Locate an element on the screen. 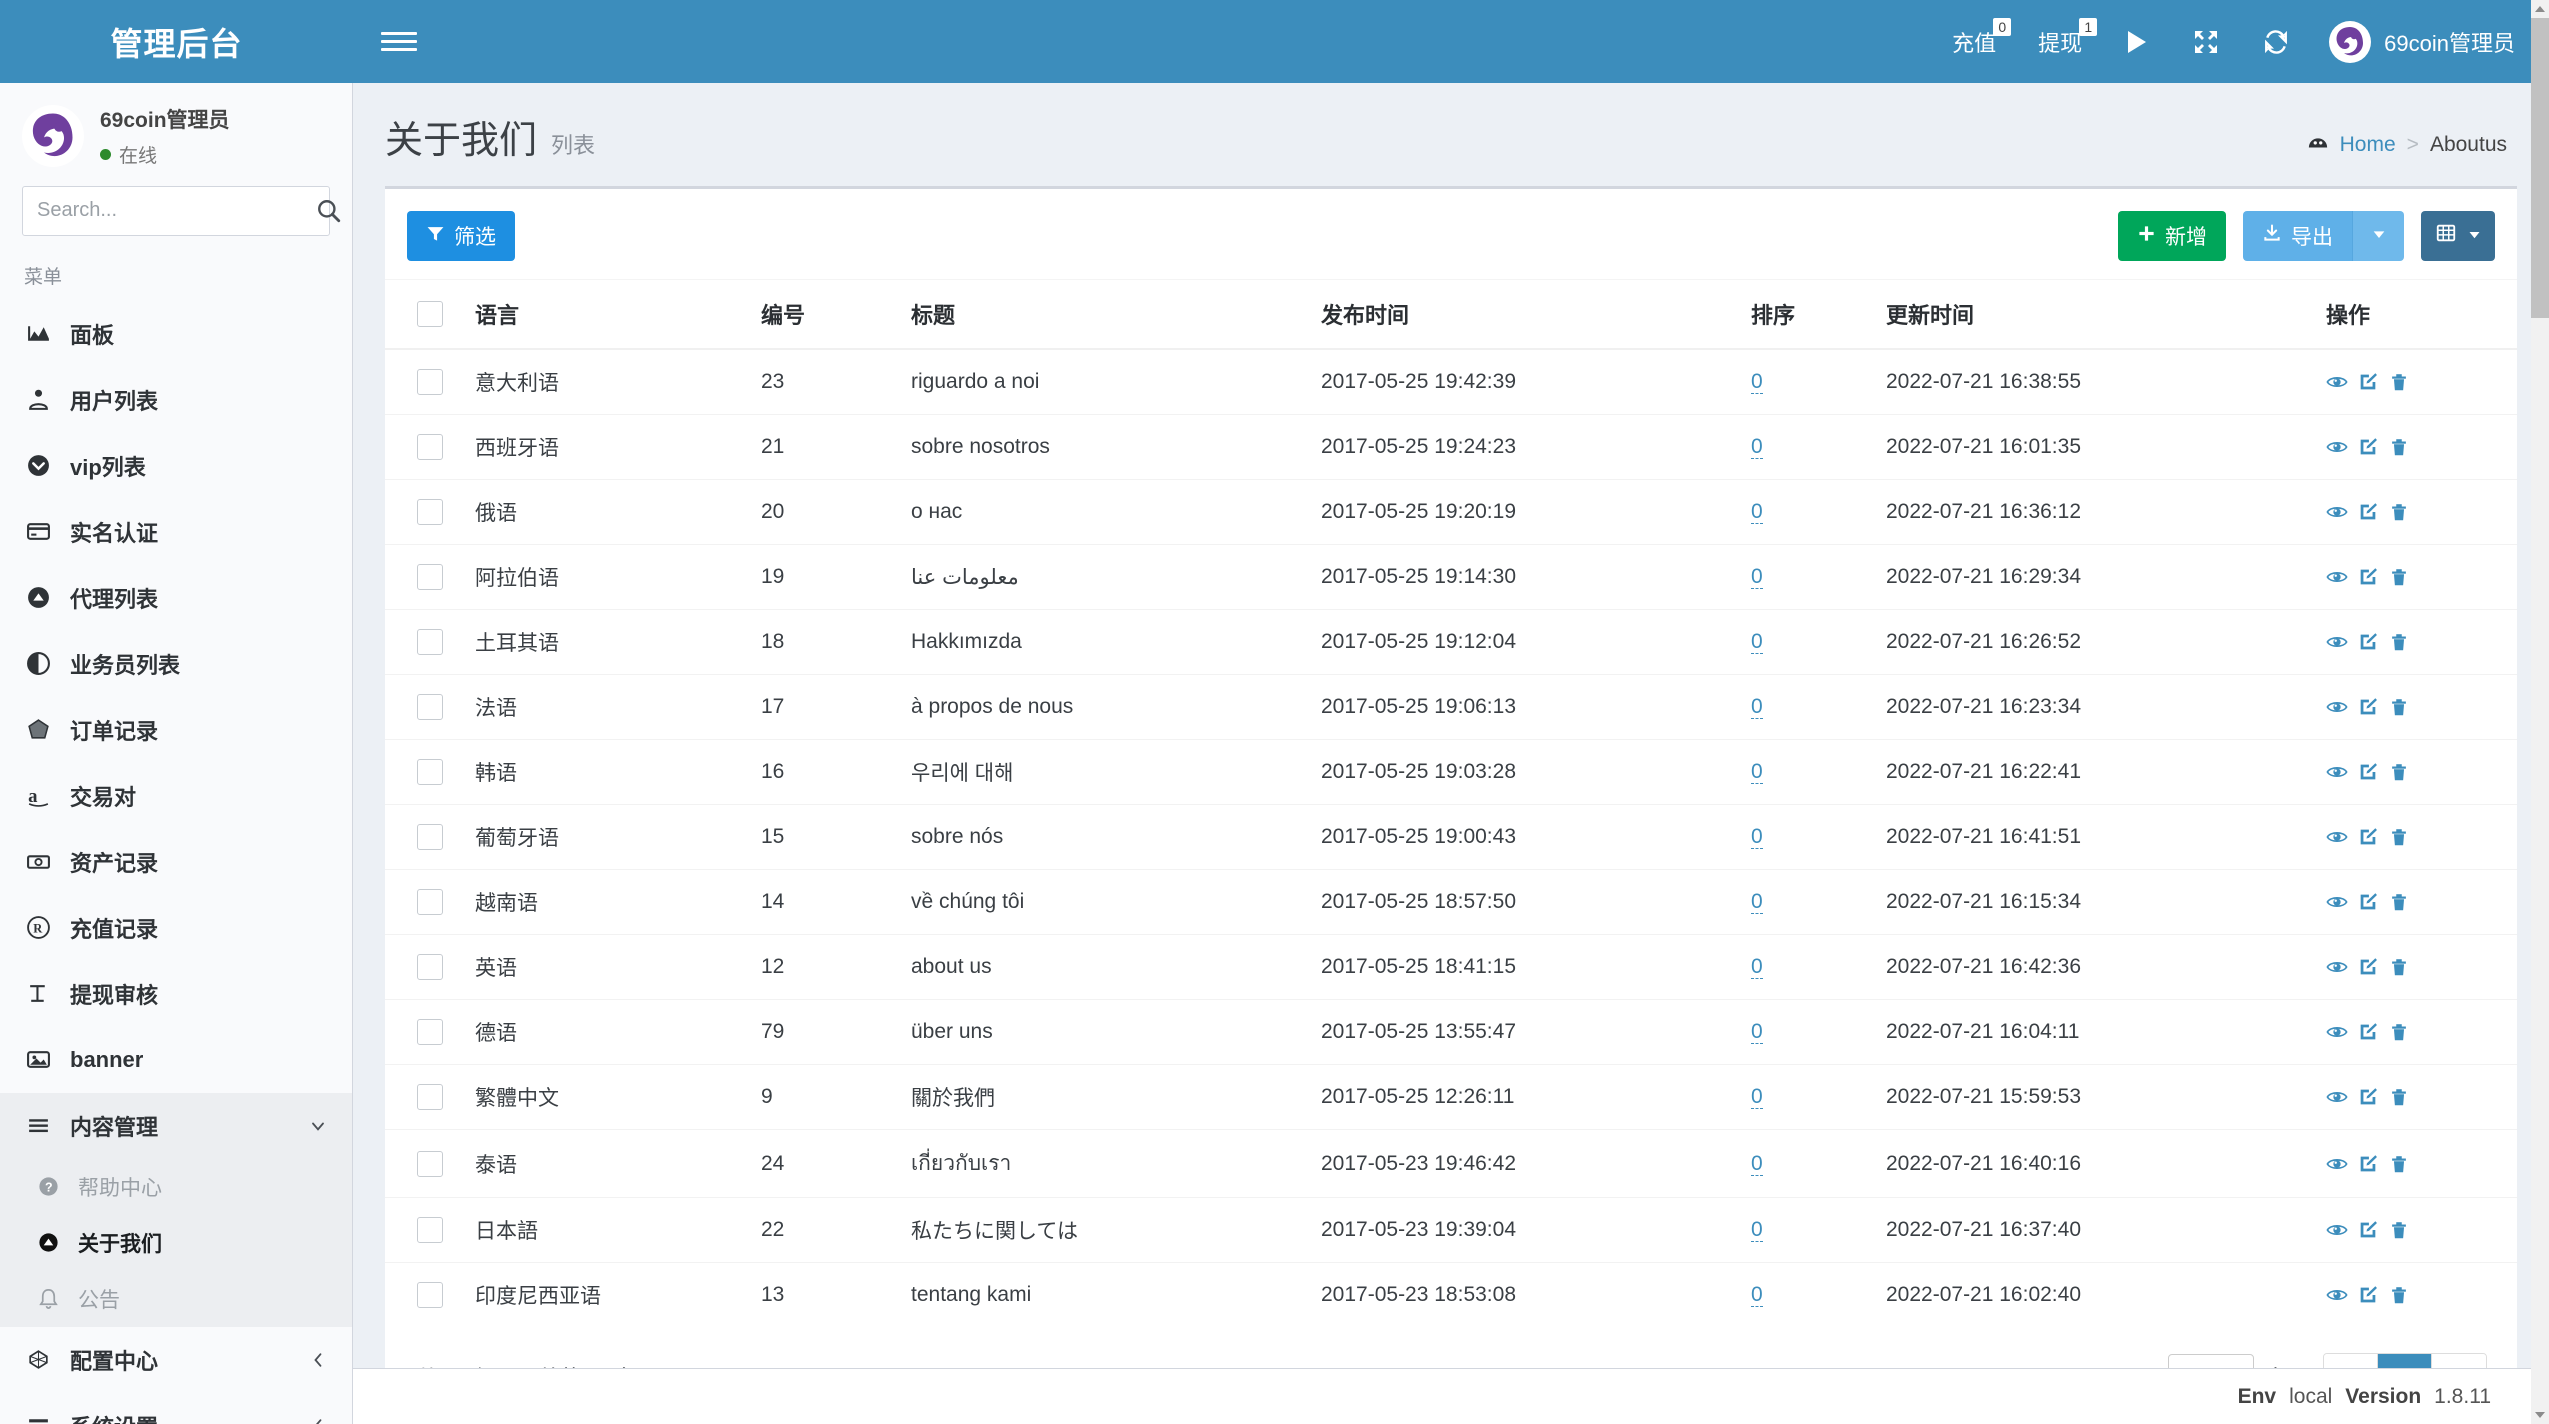  column-header-sort: 排序 is located at coordinates (1808, 315).